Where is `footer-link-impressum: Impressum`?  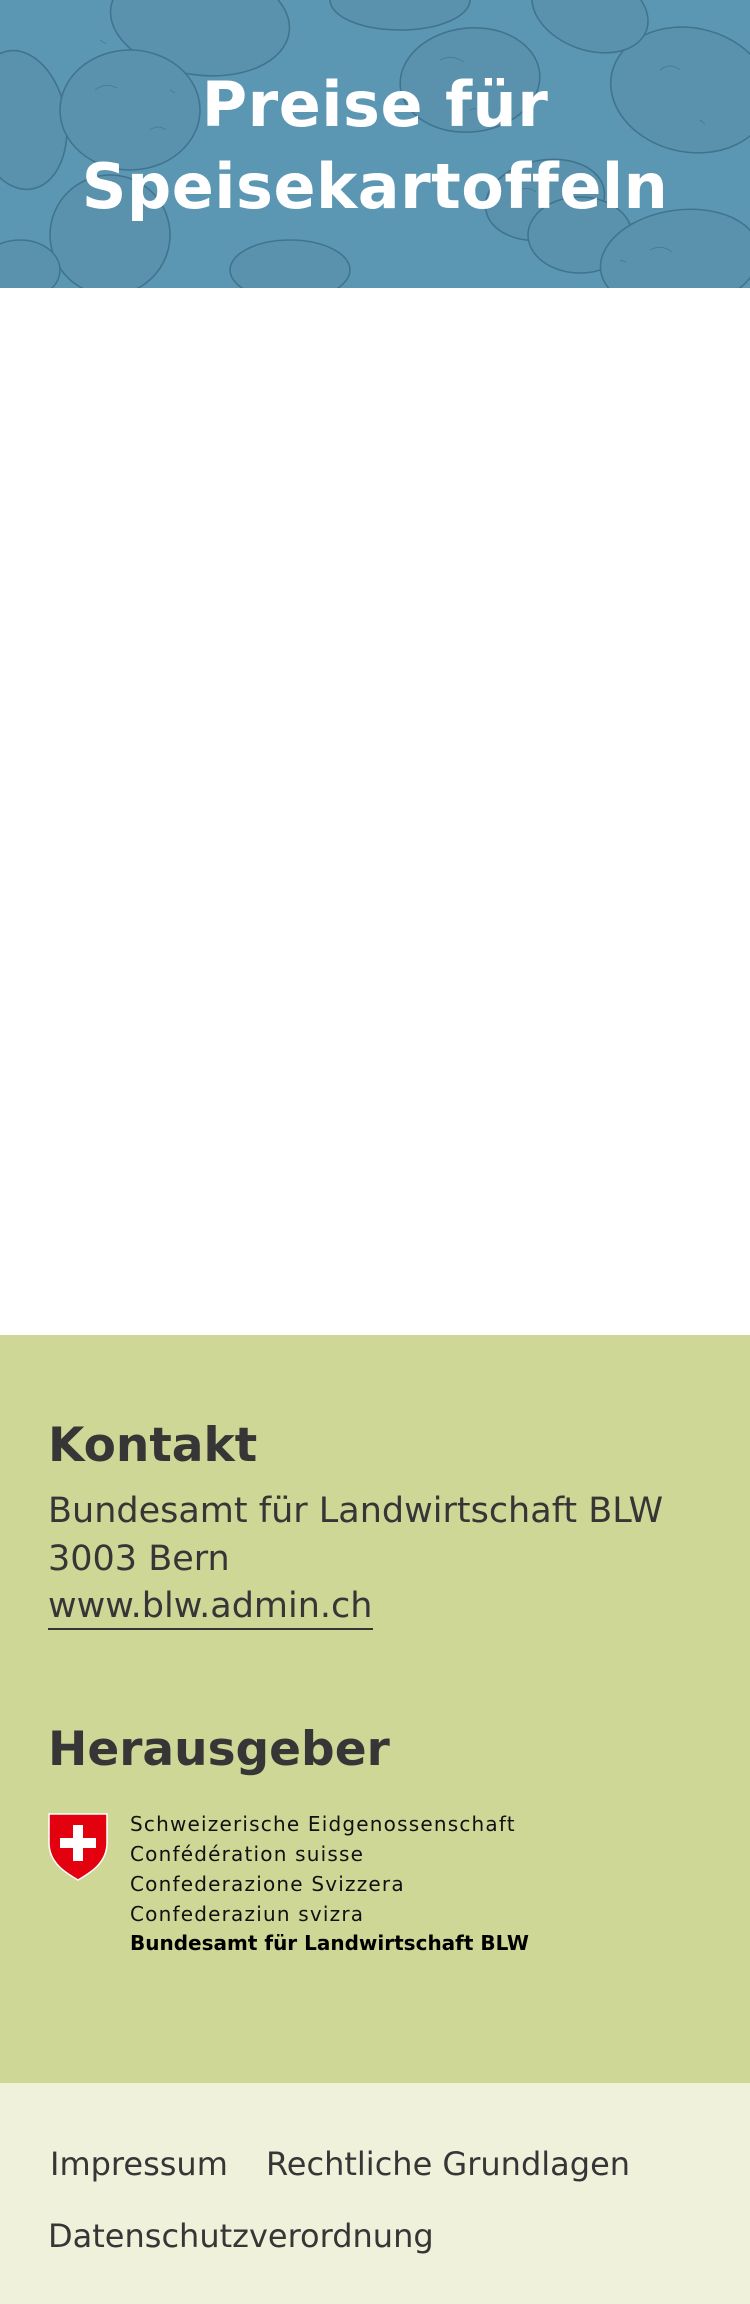 footer-link-impressum: Impressum is located at coordinates (139, 2164).